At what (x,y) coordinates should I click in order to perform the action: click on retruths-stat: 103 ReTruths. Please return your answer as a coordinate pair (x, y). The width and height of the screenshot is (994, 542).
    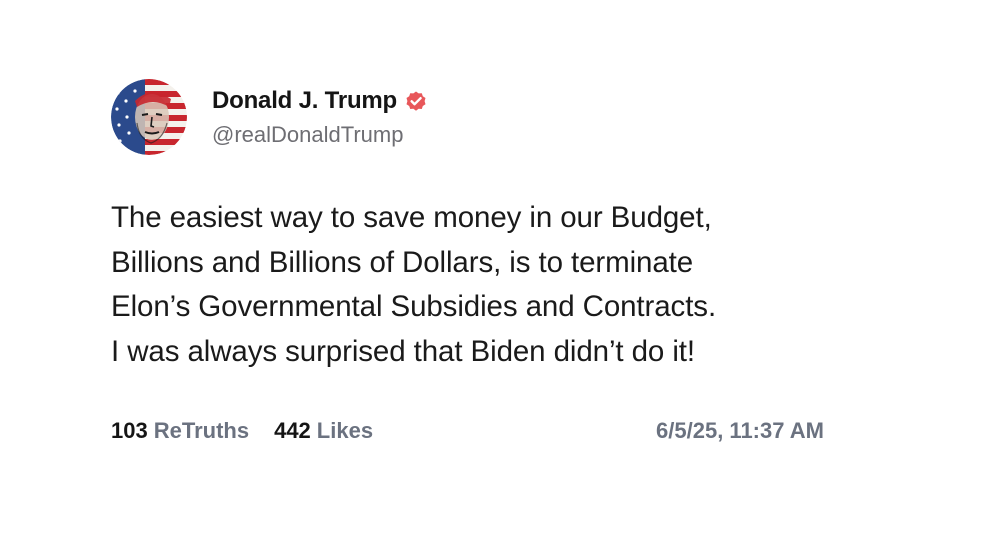
    Looking at the image, I should click on (180, 431).